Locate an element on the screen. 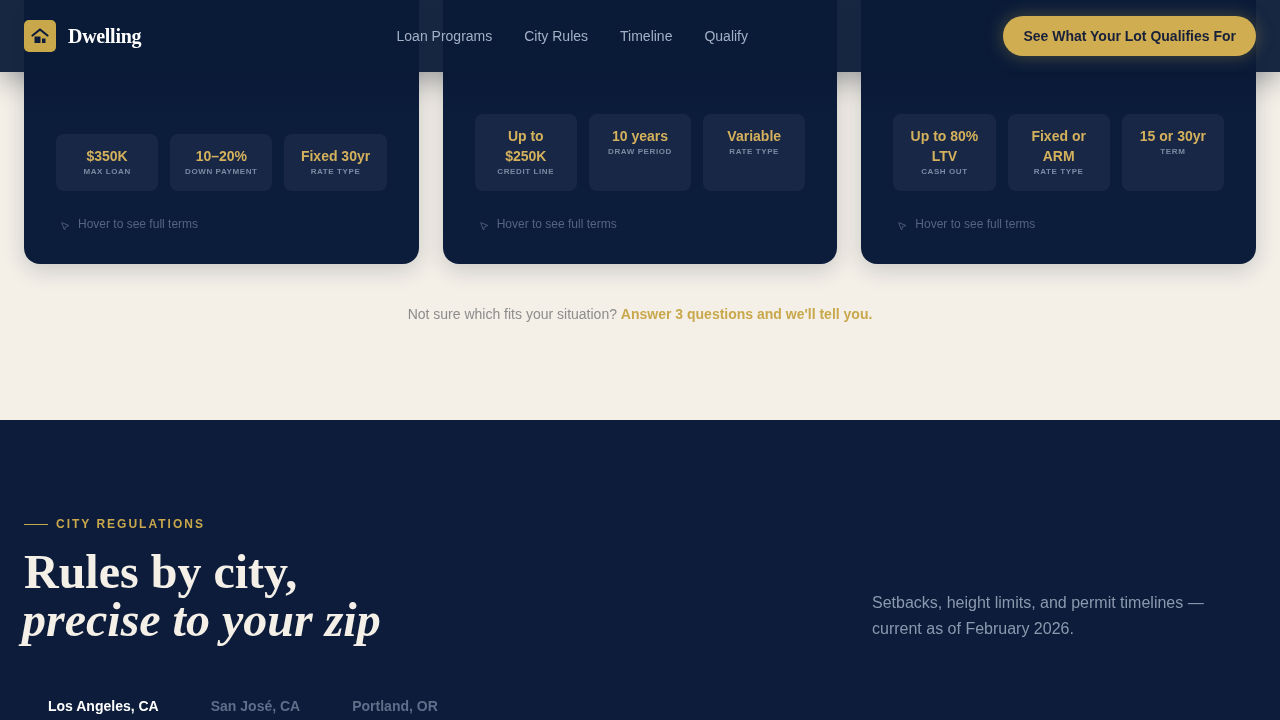 Image resolution: width=1280 pixels, height=720 pixels. section-description: Setbacks, height limits, and permit timelines — current as of February 2026. is located at coordinates (1038, 616).